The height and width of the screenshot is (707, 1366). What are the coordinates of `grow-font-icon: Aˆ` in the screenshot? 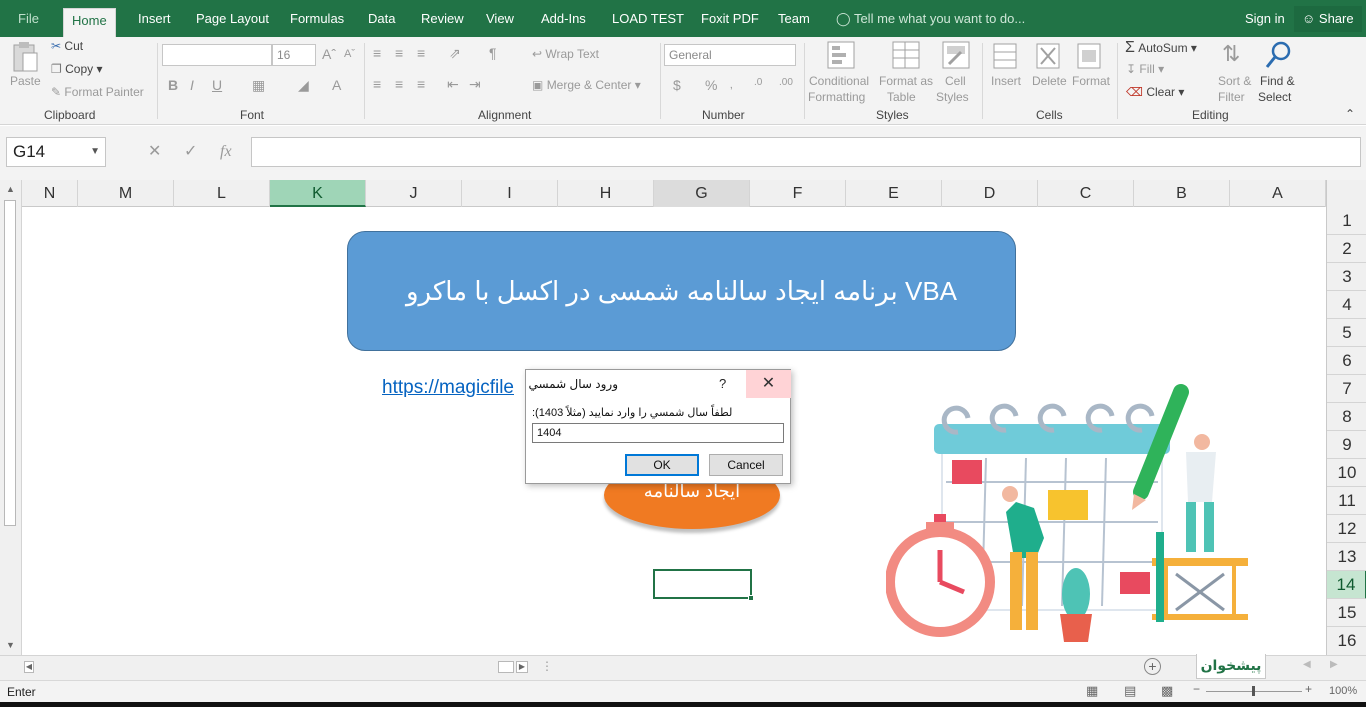 It's located at (329, 54).